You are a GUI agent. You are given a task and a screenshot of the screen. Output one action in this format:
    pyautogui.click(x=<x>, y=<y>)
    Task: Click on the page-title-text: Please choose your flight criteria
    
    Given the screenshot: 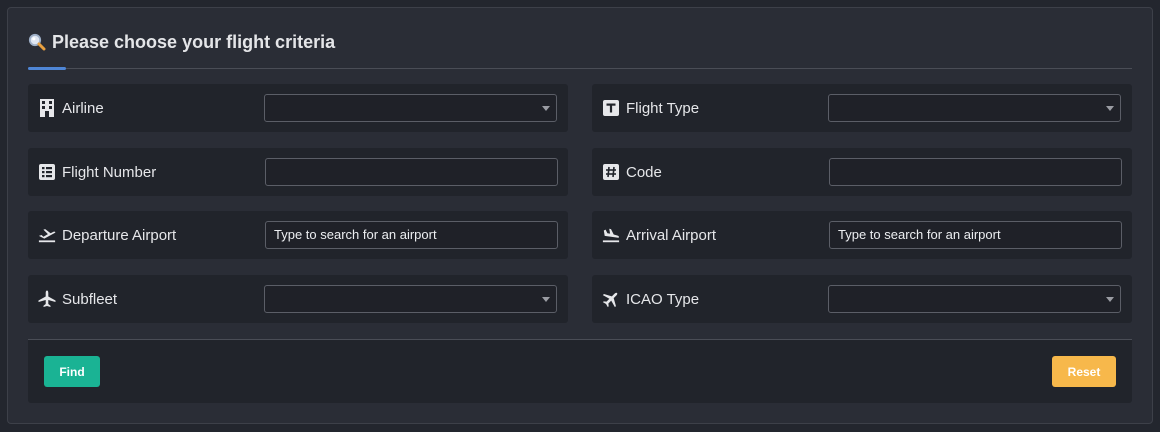 What is the action you would take?
    pyautogui.click(x=194, y=41)
    